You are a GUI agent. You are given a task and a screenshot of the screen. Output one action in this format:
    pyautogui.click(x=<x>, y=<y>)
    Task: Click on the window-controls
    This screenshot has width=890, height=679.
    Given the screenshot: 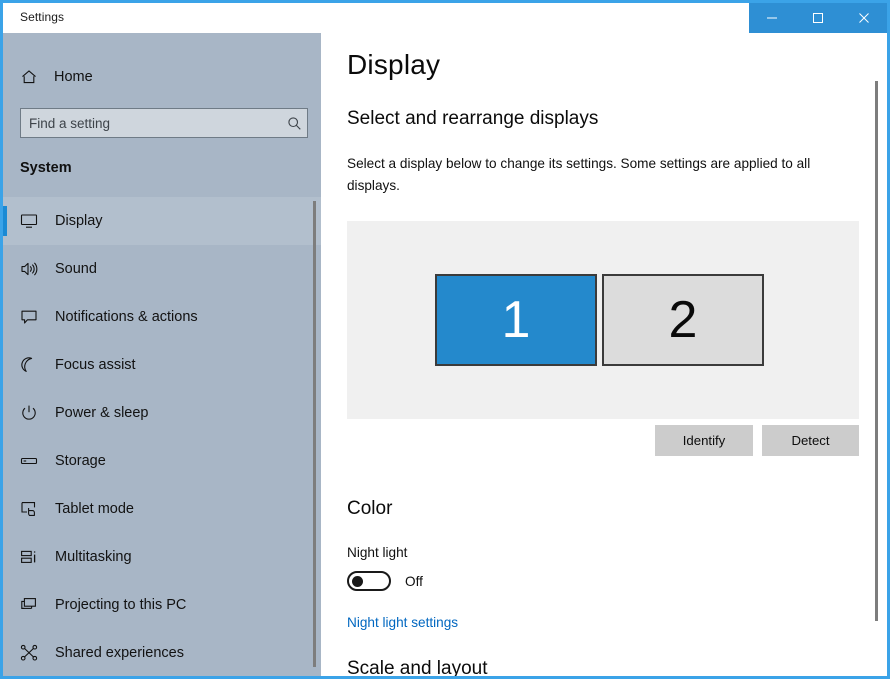 What is the action you would take?
    pyautogui.click(x=818, y=18)
    